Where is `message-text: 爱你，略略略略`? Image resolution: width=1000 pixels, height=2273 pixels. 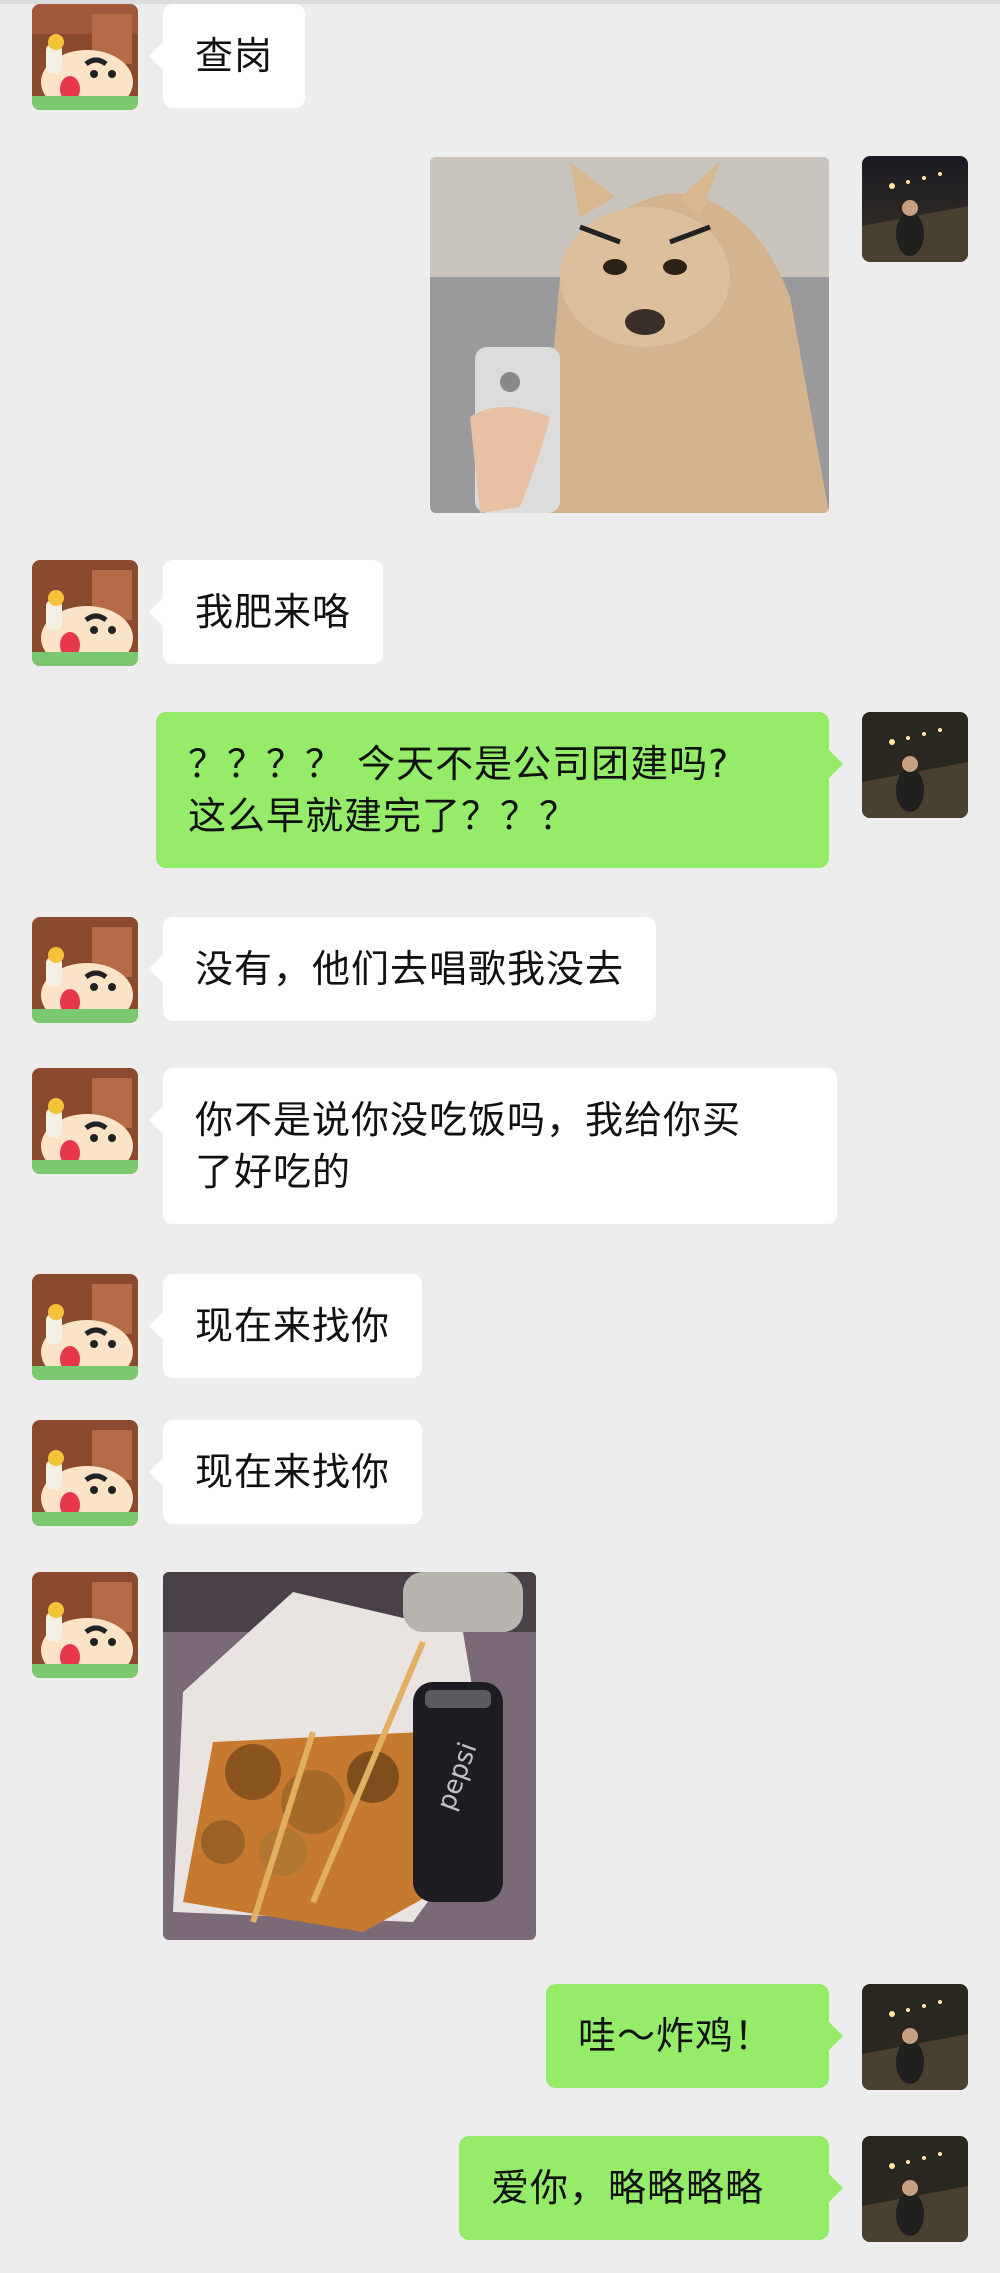
message-text: 爱你，略略略略 is located at coordinates (628, 2188).